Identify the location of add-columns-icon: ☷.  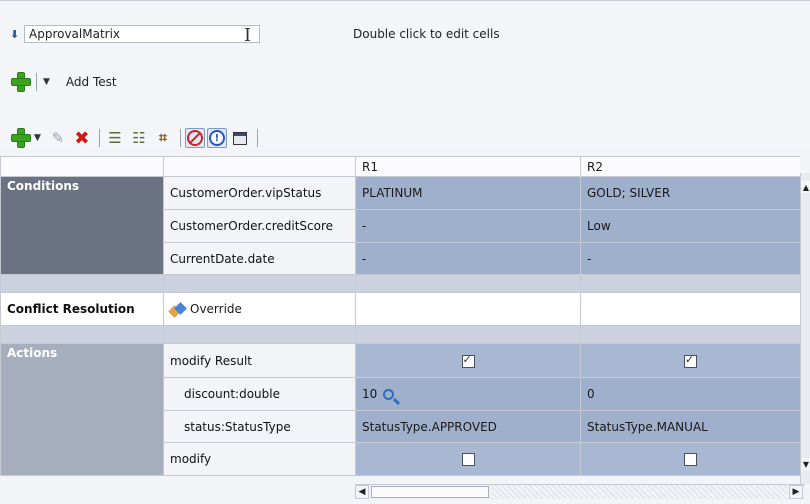
(139, 138).